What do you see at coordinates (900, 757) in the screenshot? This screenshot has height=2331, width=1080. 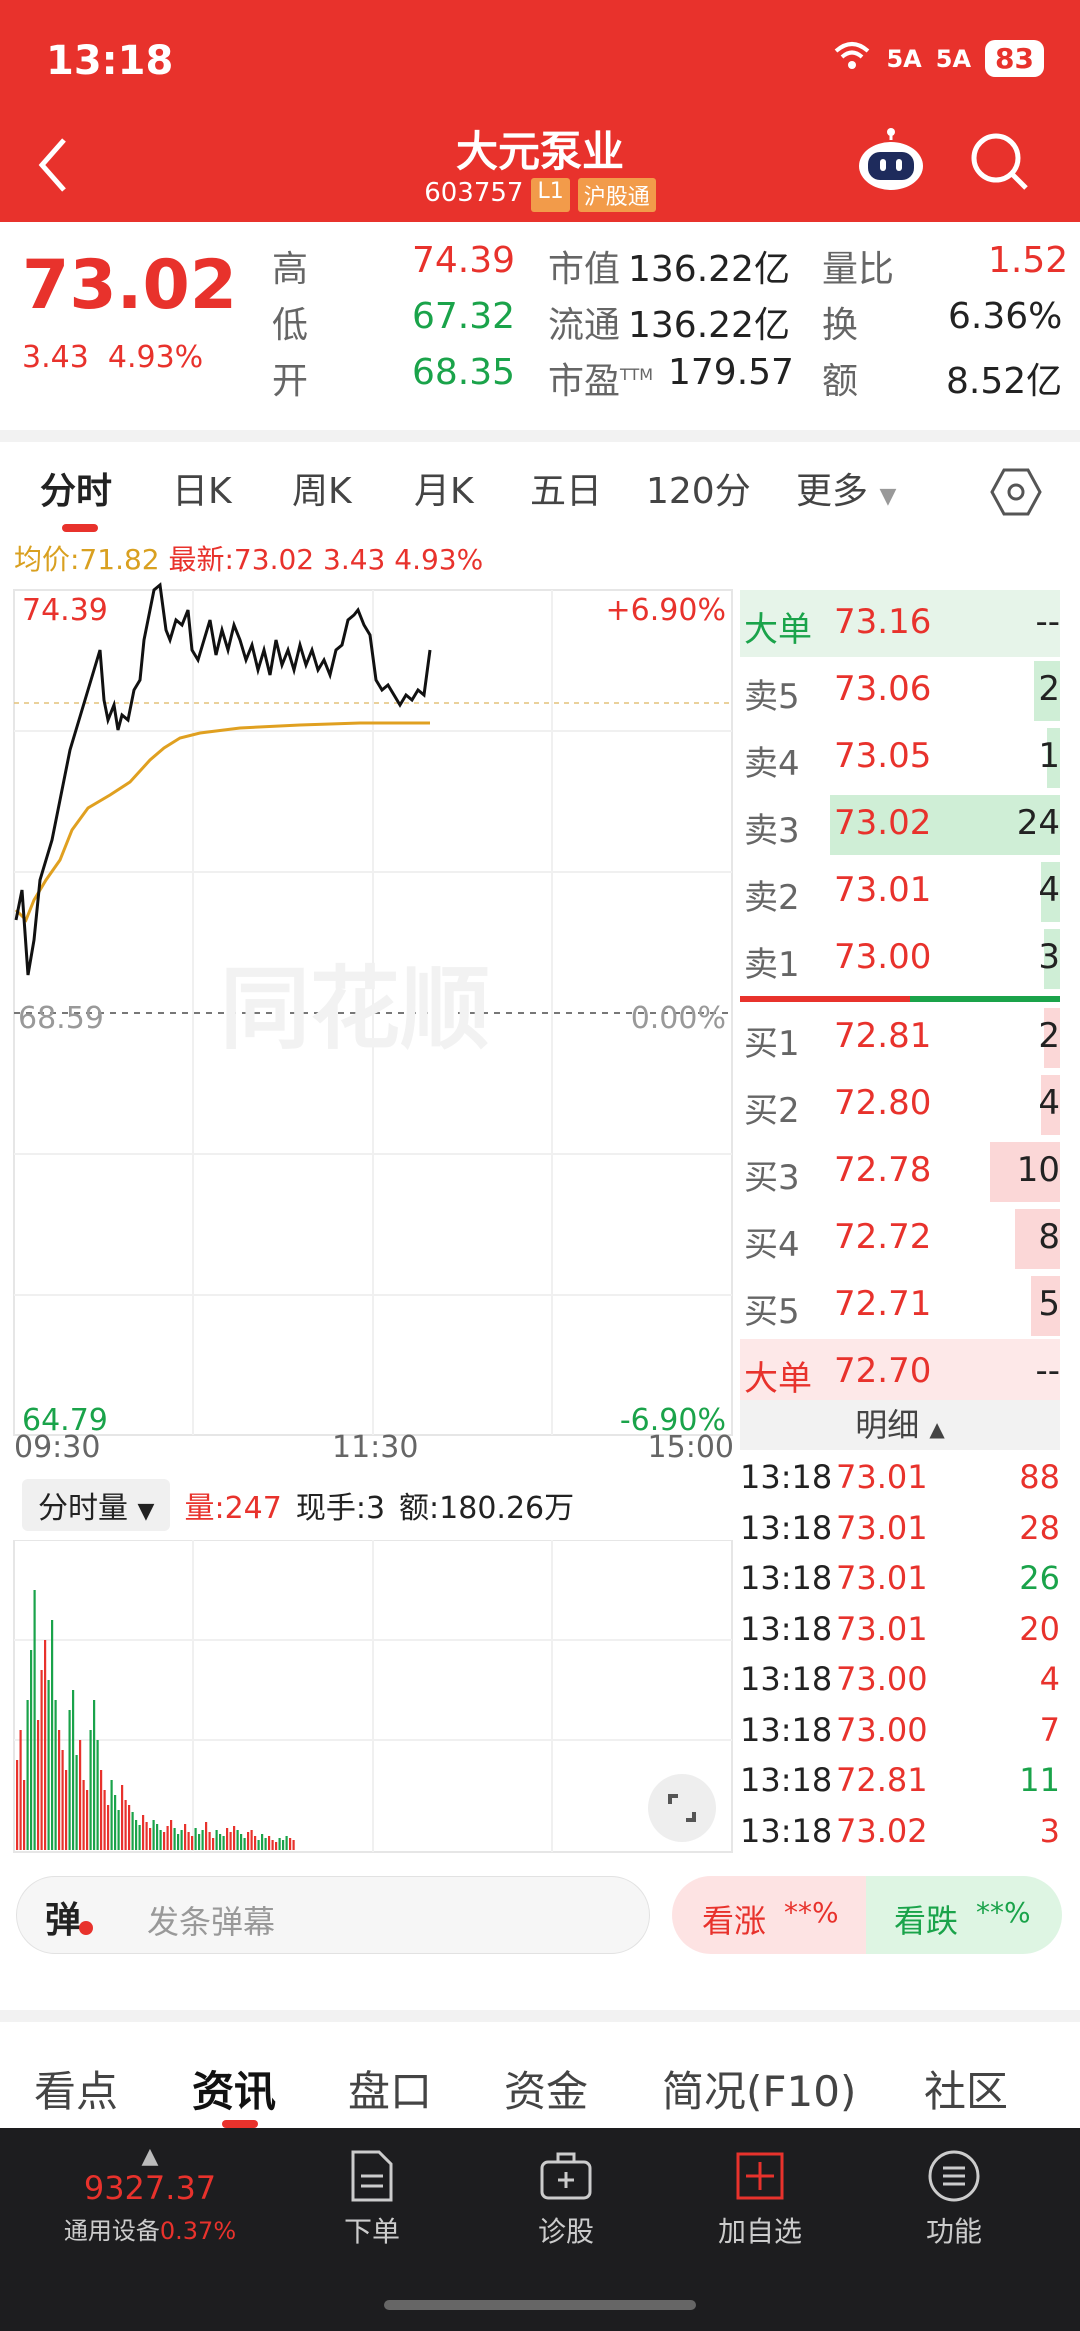 I see `sell-level-2: 卖4 73.05 1` at bounding box center [900, 757].